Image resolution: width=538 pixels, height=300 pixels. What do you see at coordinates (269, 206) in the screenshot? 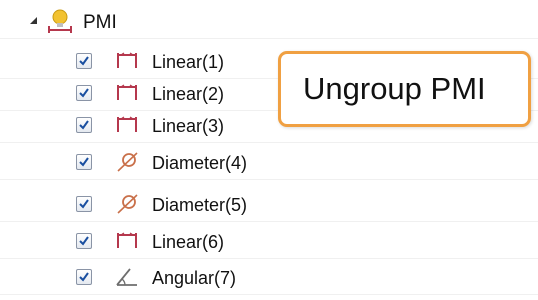
I see `tree-item-diameter-5: Diameter(5)` at bounding box center [269, 206].